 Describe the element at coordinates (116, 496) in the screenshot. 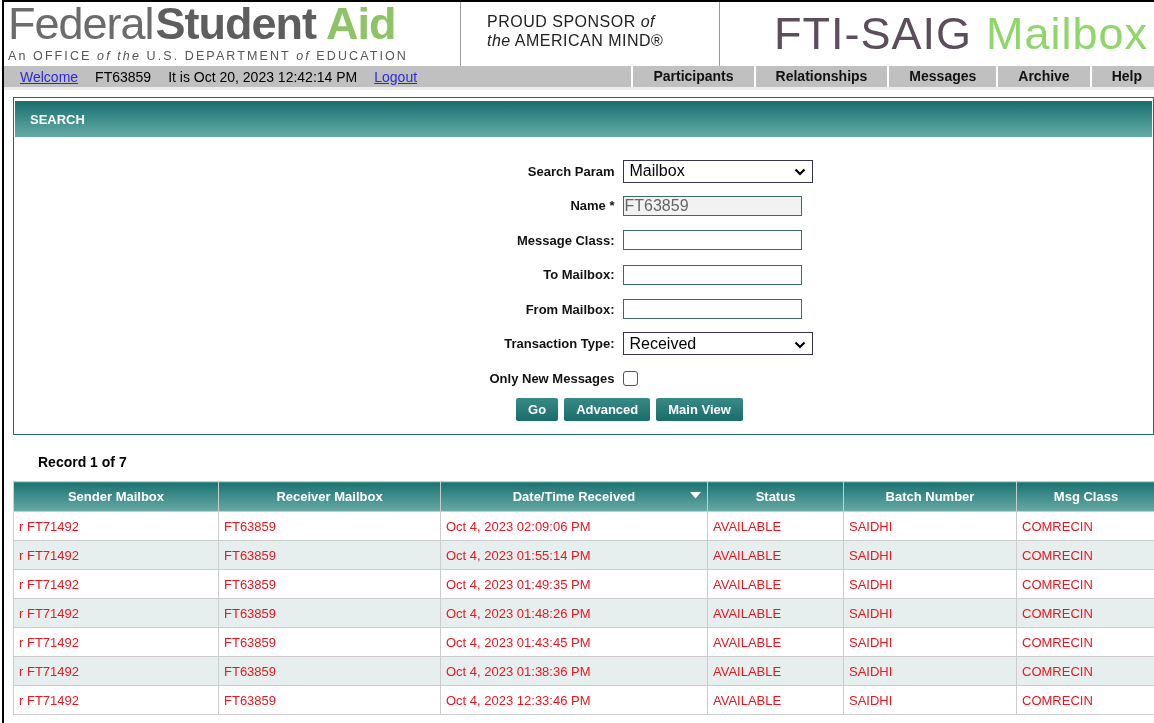

I see `column-header: Sender Mailbox` at that location.